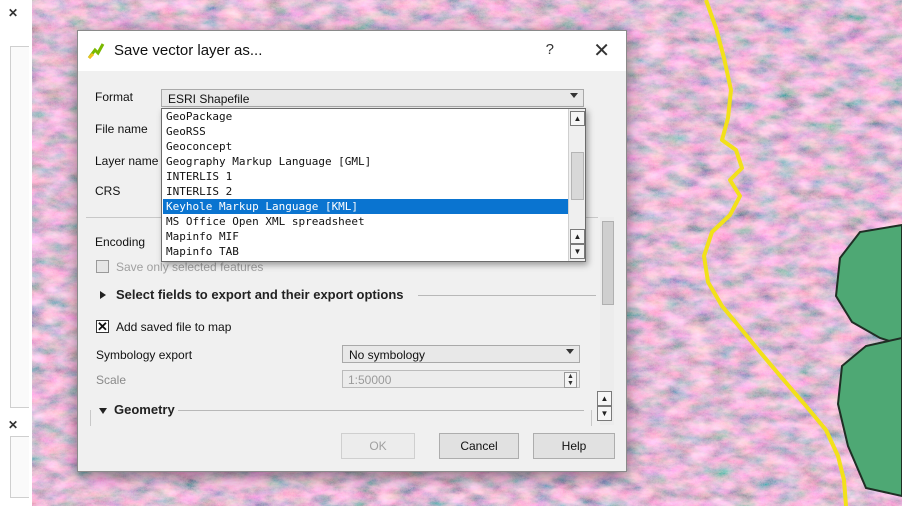  I want to click on symbology-label: Symbology export, so click(144, 355).